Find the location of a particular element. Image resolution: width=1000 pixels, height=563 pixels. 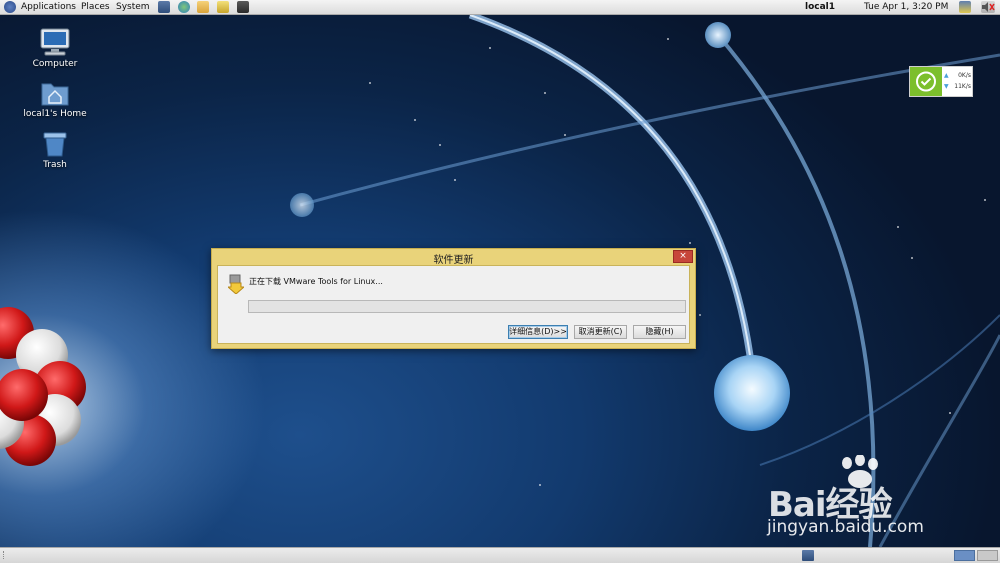

menu-applications: Applications is located at coordinates (48, 7).